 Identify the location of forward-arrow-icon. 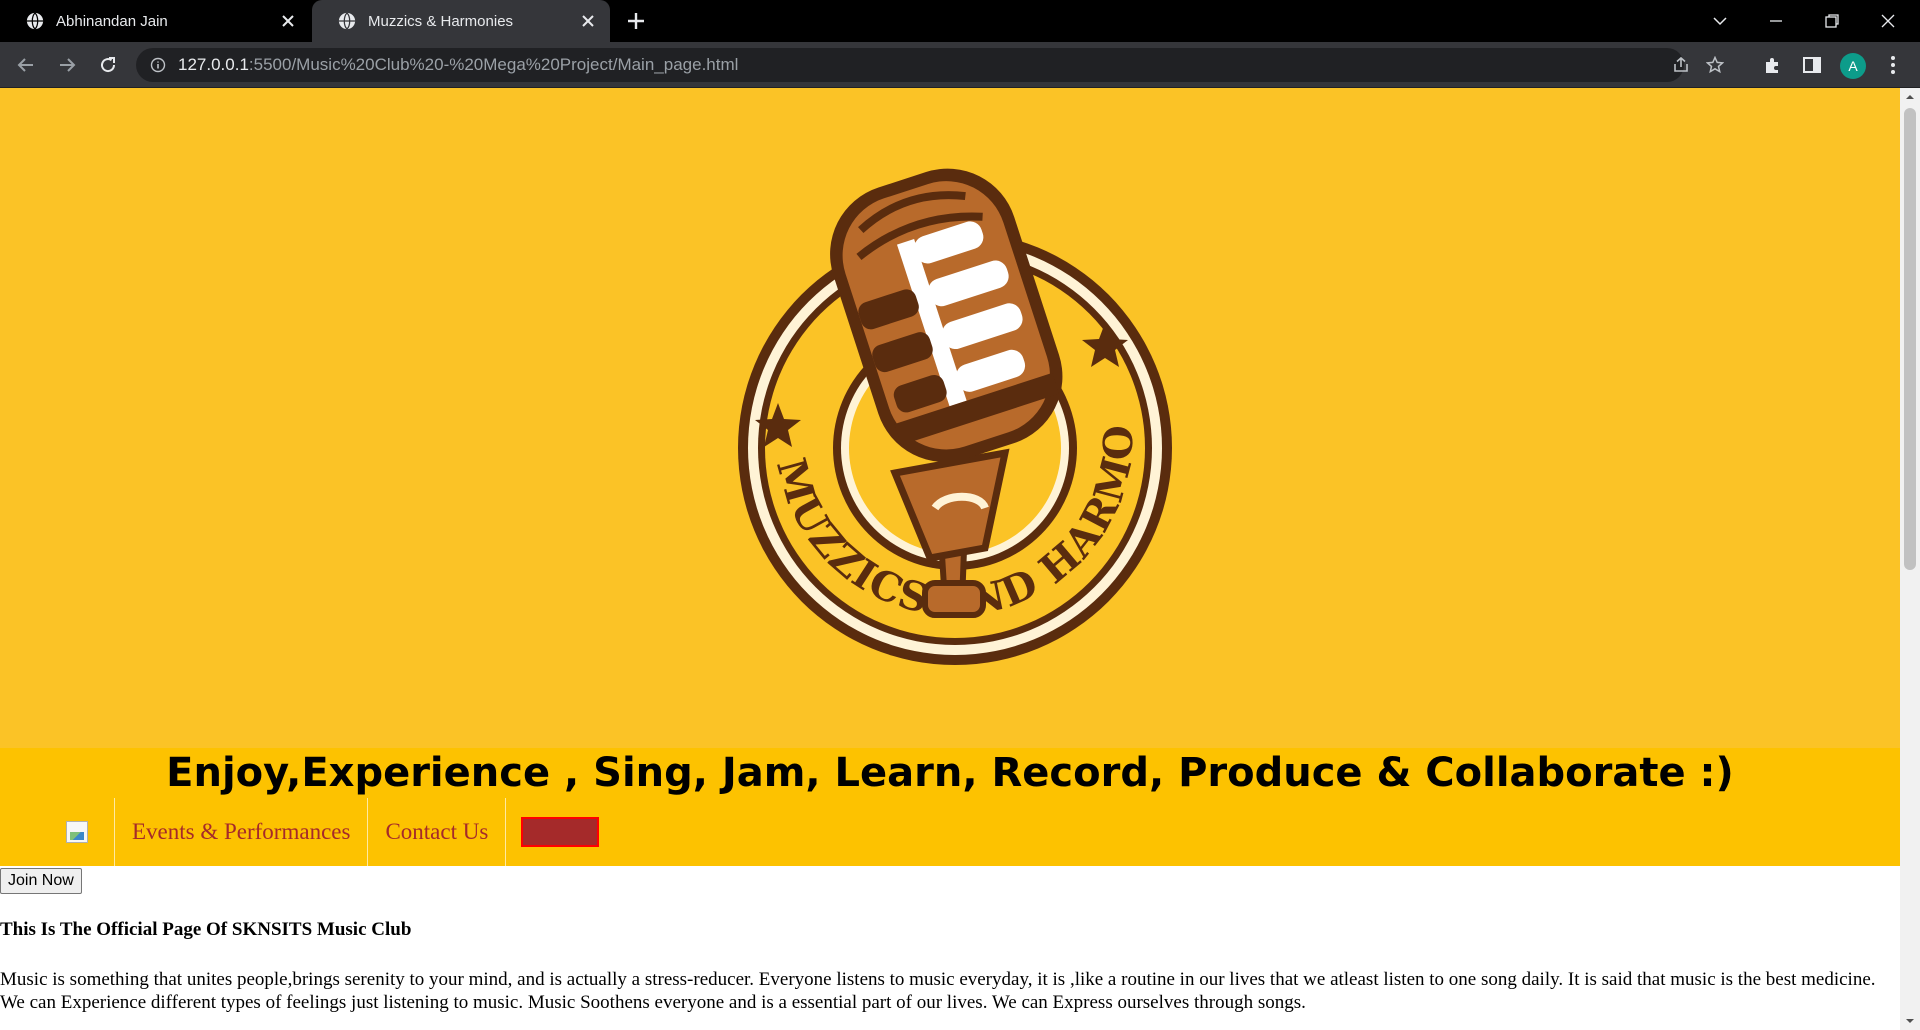
(67, 65).